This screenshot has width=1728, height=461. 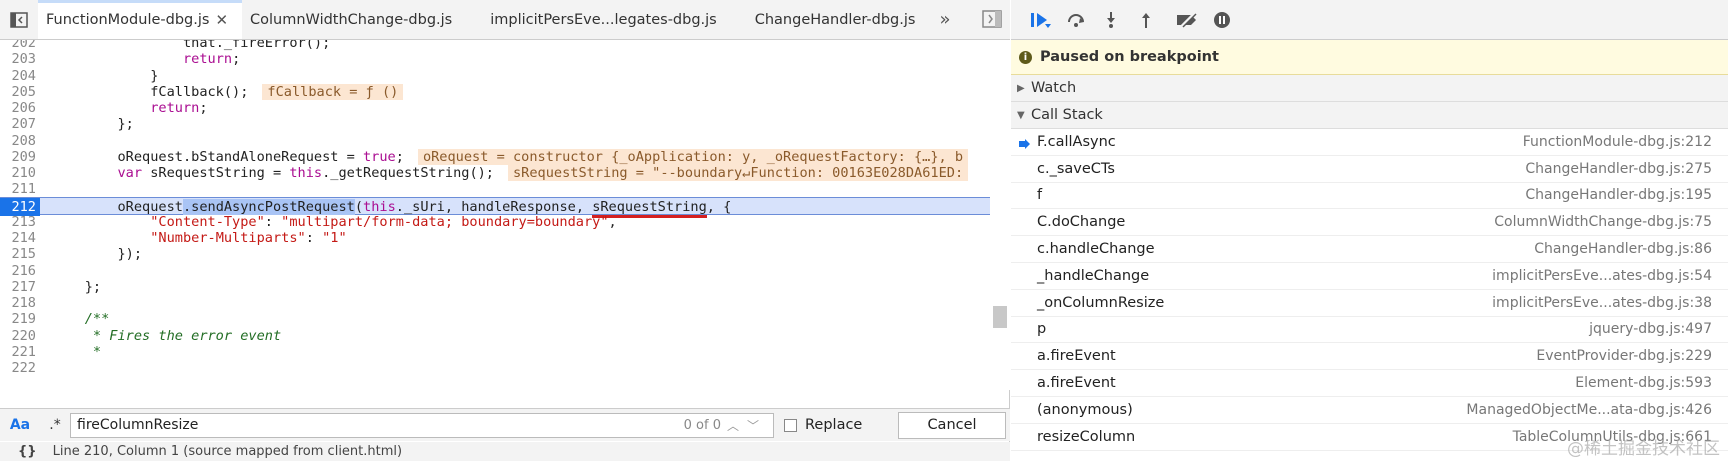 I want to click on call-frame: C.doChange ColumnWidthChange-dbg.js:75, so click(x=1369, y=223).